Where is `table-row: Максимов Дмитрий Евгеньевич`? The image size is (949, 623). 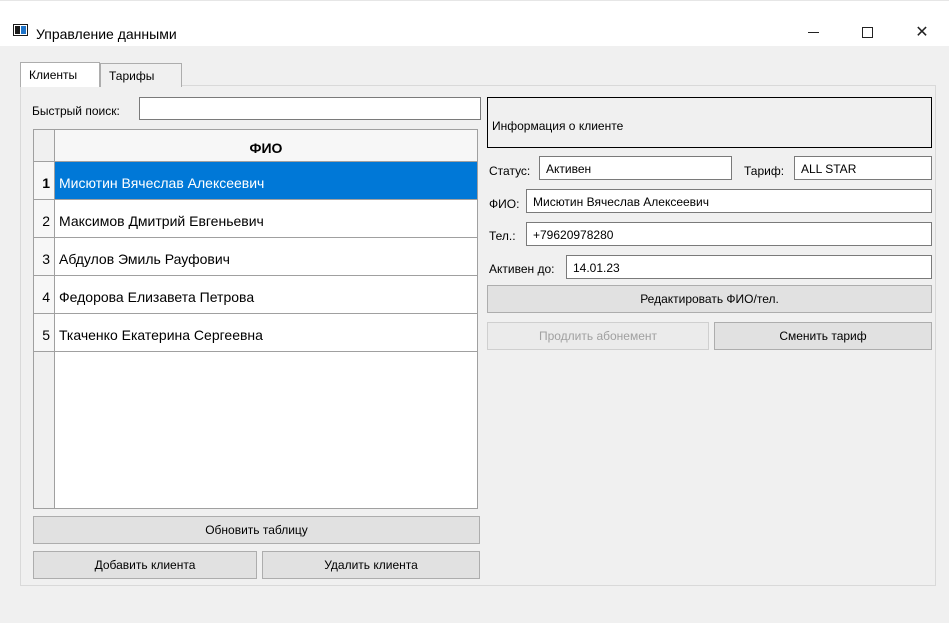 table-row: Максимов Дмитрий Евгеньевич is located at coordinates (266, 219).